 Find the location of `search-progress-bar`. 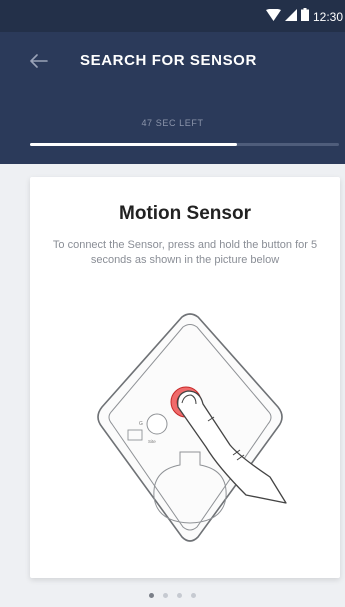

search-progress-bar is located at coordinates (184, 144).